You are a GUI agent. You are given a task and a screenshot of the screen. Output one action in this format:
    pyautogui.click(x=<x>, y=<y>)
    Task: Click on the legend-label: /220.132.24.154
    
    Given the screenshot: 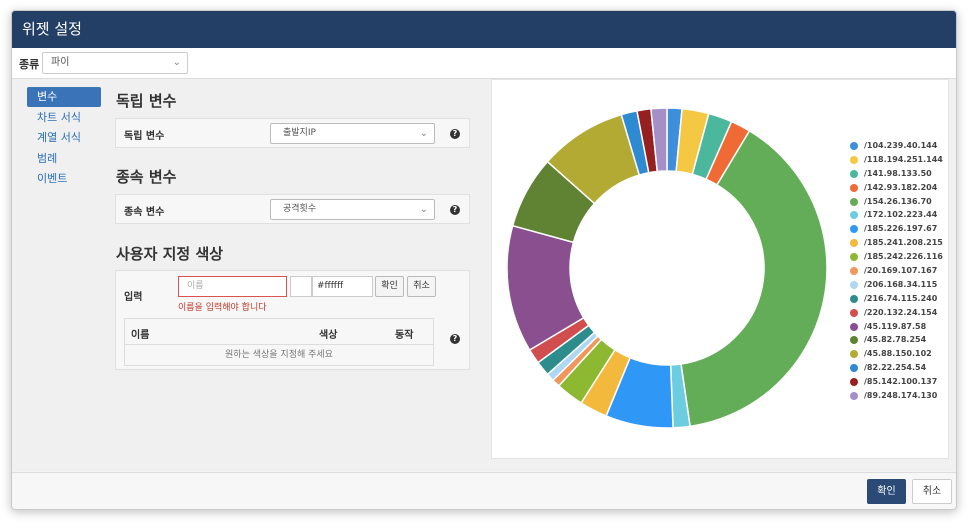 What is the action you would take?
    pyautogui.click(x=901, y=312)
    